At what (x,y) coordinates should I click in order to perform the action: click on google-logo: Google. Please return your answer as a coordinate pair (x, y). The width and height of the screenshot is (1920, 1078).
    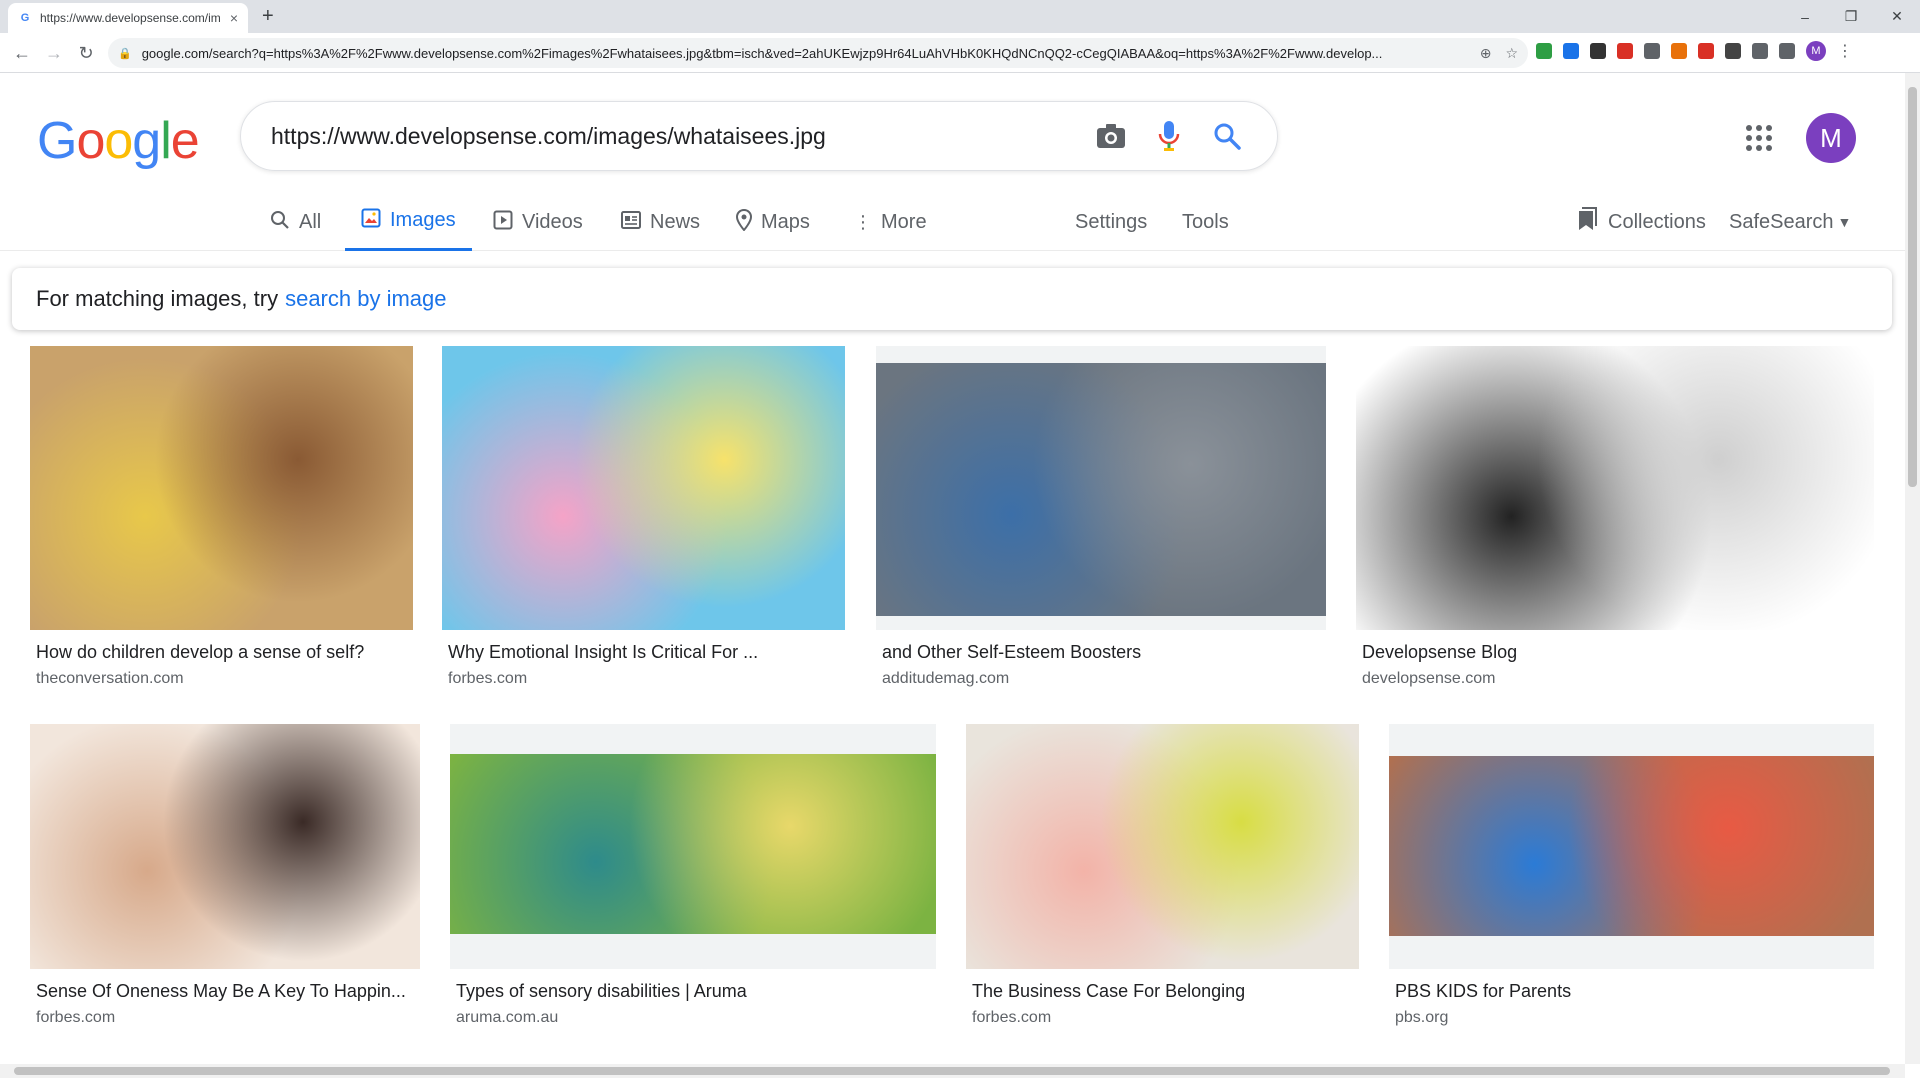
    Looking at the image, I should click on (118, 141).